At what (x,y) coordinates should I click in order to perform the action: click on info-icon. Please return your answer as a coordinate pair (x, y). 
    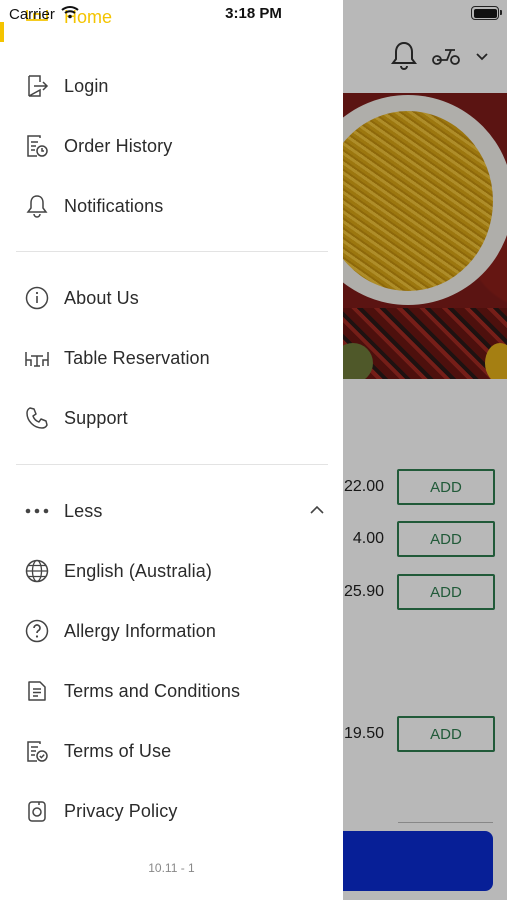
    Looking at the image, I should click on (37, 298).